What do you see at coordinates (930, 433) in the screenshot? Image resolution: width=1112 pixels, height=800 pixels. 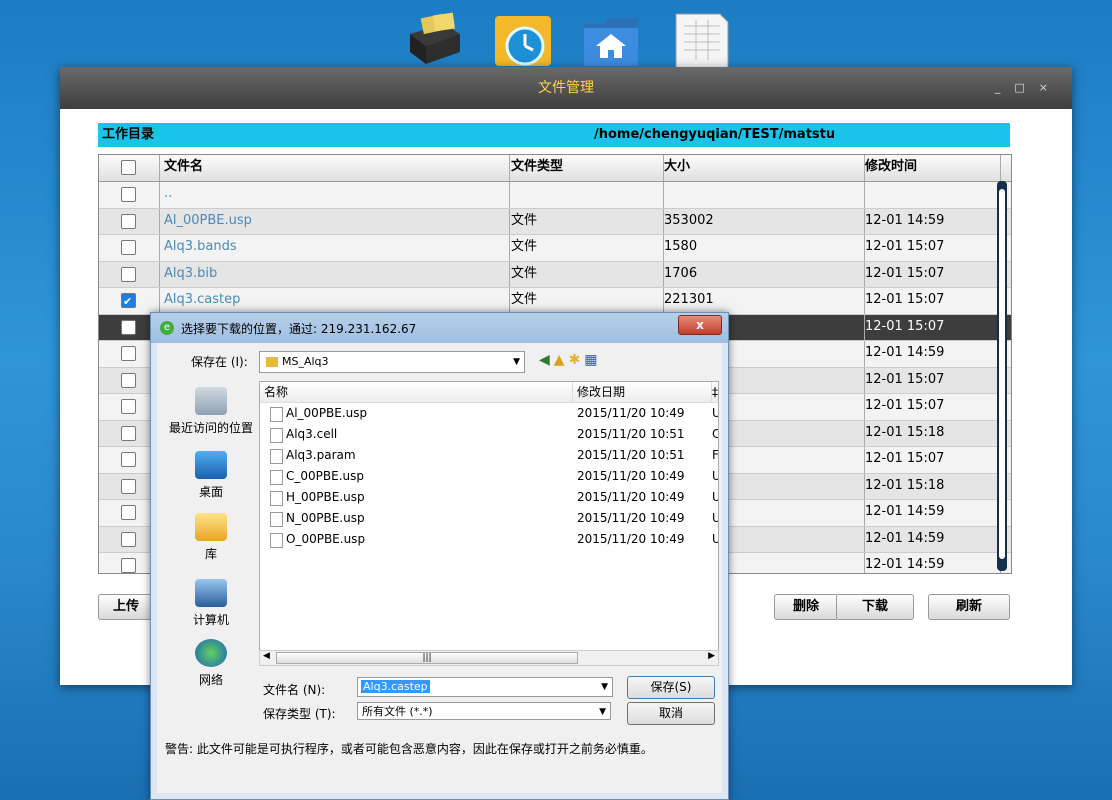 I see `row-time: 12-01 15:18` at bounding box center [930, 433].